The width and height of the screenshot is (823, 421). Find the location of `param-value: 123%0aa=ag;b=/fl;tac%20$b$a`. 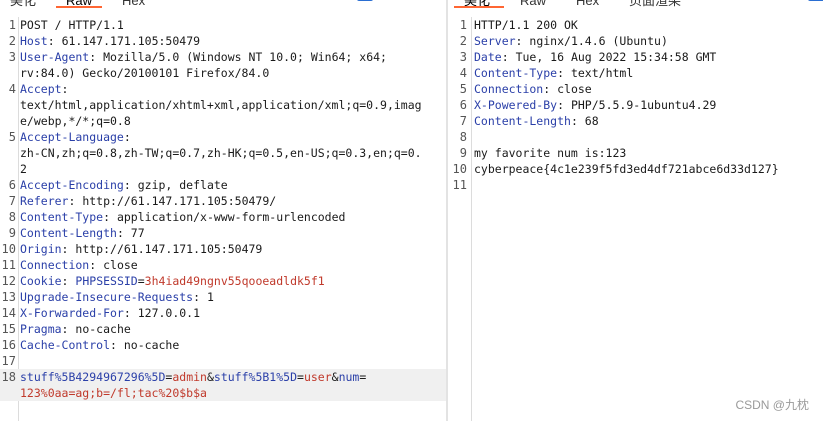

param-value: 123%0aa=ag;b=/fl;tac%20$b$a is located at coordinates (113, 393).